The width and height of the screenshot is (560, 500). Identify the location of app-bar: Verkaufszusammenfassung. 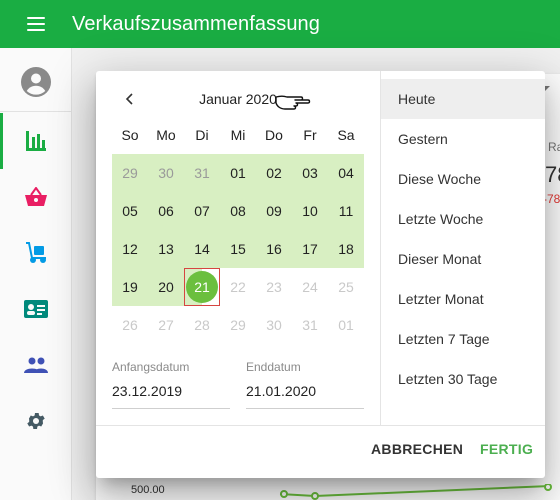
(280, 24).